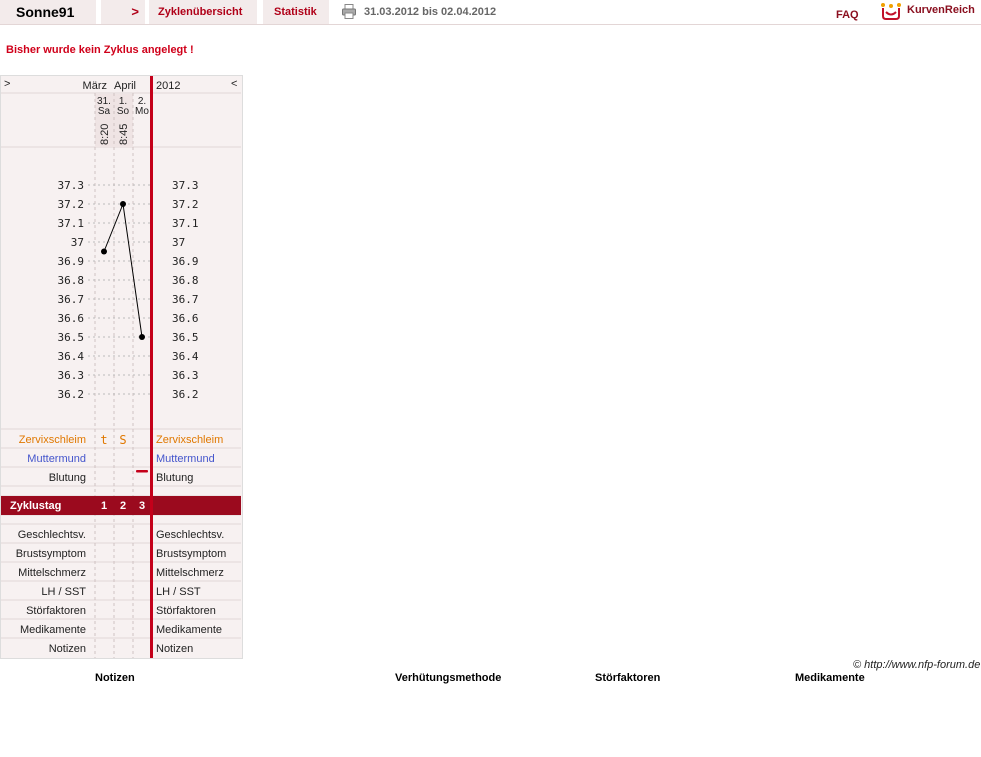  What do you see at coordinates (151, 366) in the screenshot?
I see `current-day-separator` at bounding box center [151, 366].